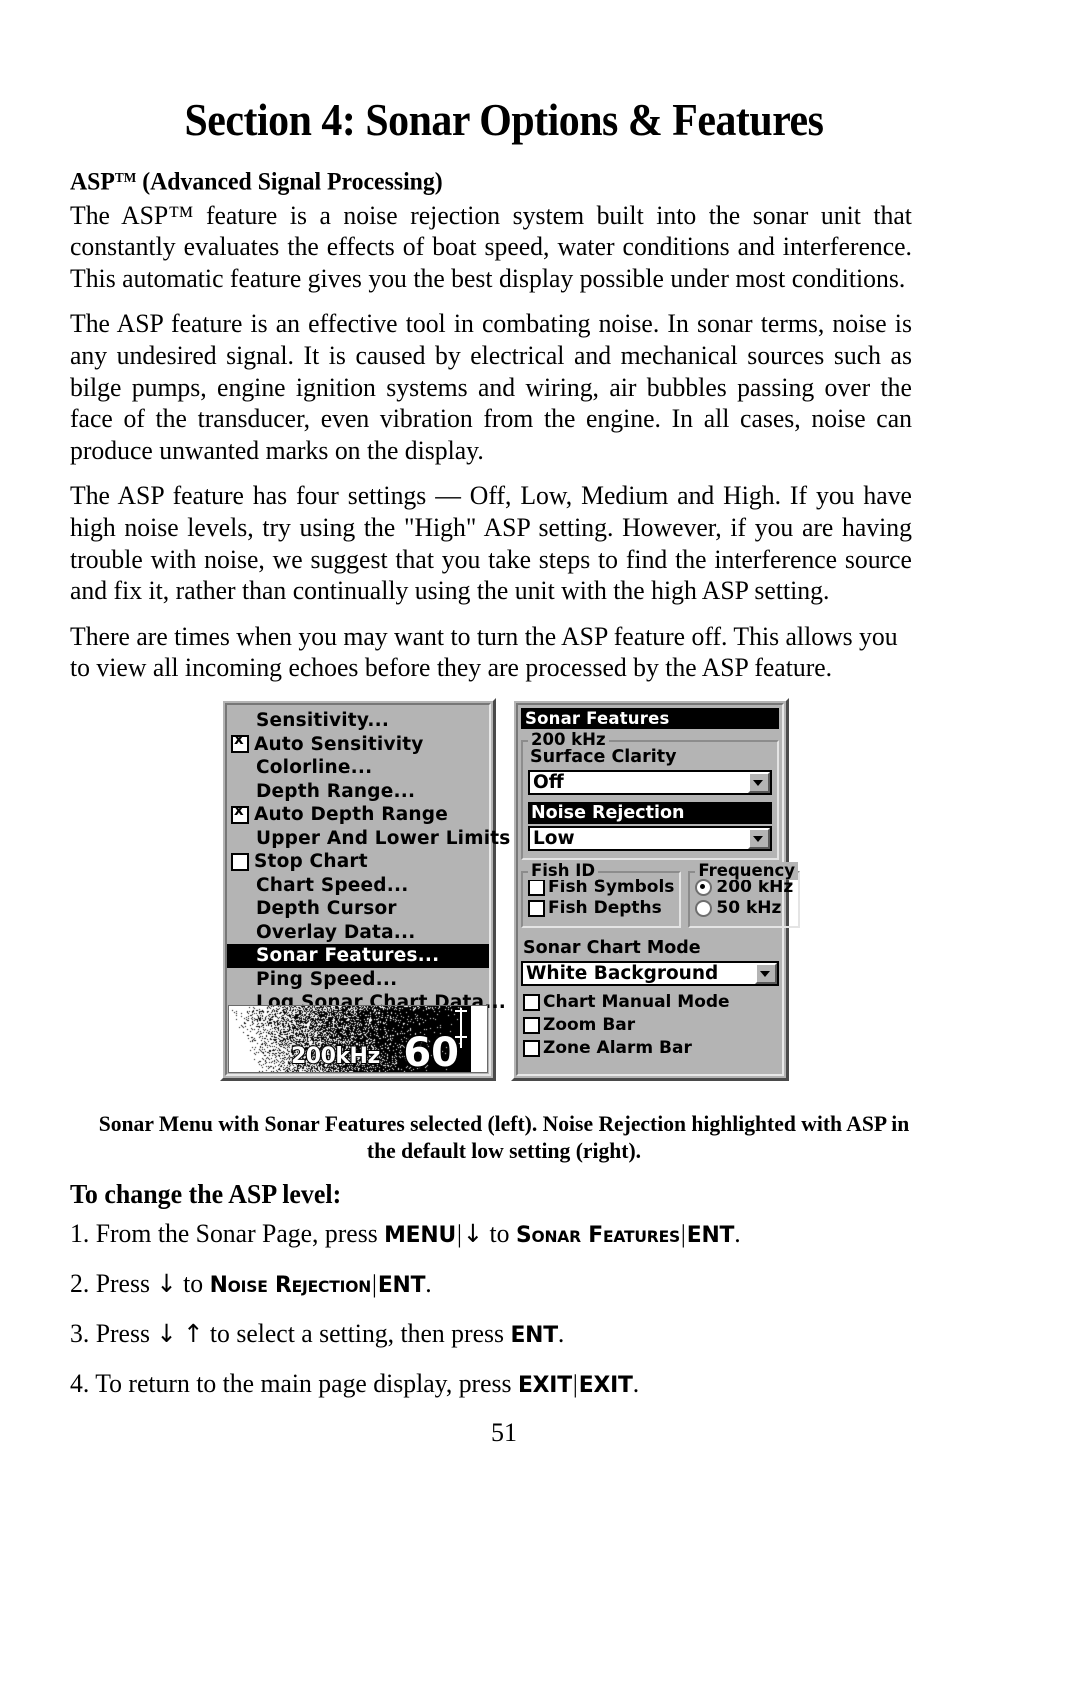 The width and height of the screenshot is (1080, 1682). I want to click on sonar-right-scale, so click(479, 1039).